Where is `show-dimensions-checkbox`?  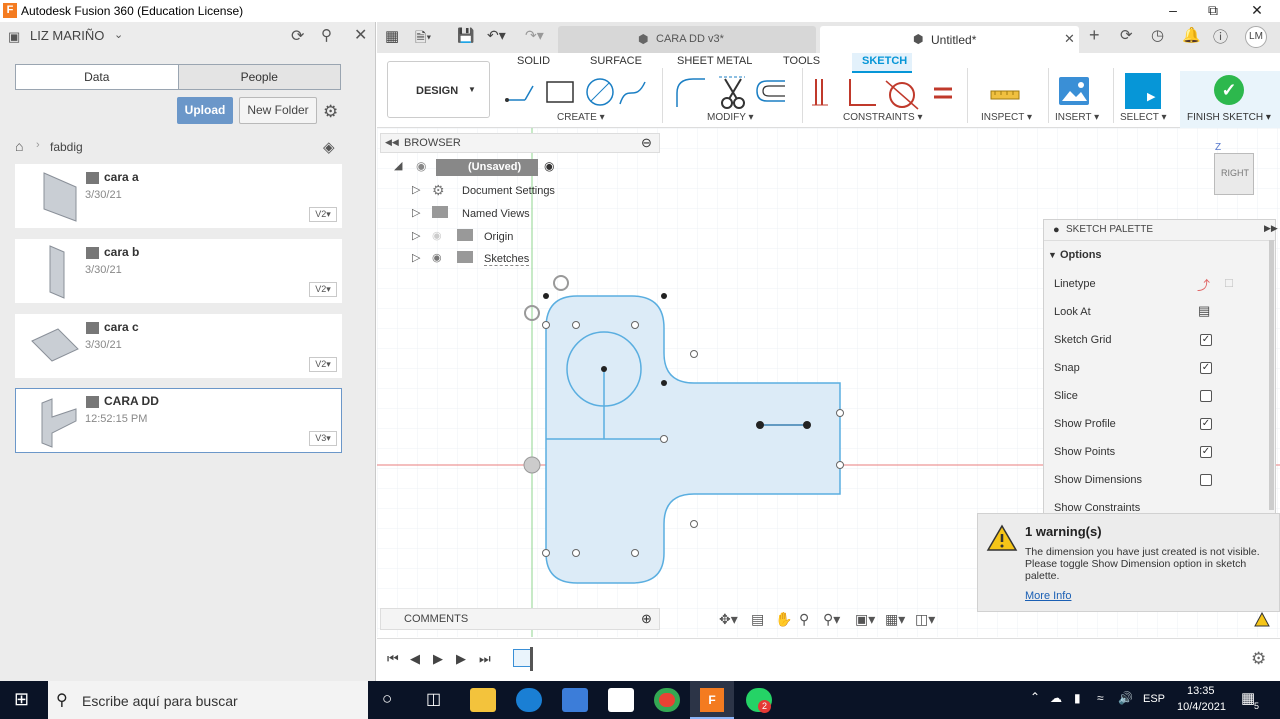 show-dimensions-checkbox is located at coordinates (1206, 480).